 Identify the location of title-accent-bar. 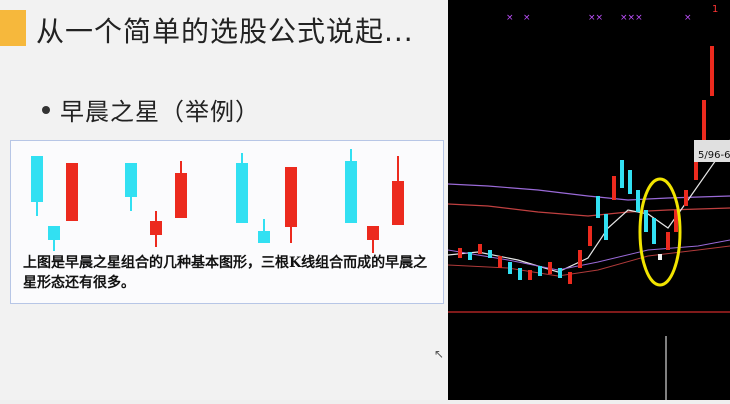
(13, 28).